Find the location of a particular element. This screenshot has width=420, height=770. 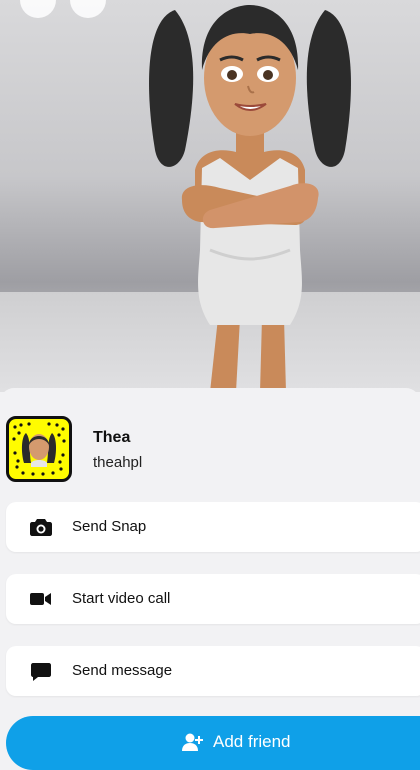

add-friend-button: Add friend is located at coordinates (213, 743).